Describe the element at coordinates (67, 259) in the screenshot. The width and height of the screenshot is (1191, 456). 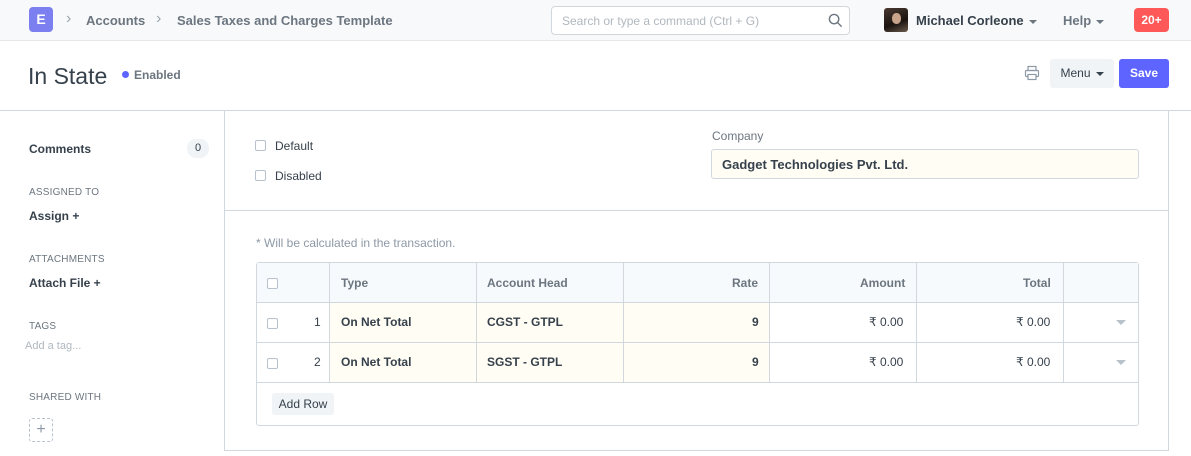
I see `attachments-caption: ATTACHMENTS` at that location.